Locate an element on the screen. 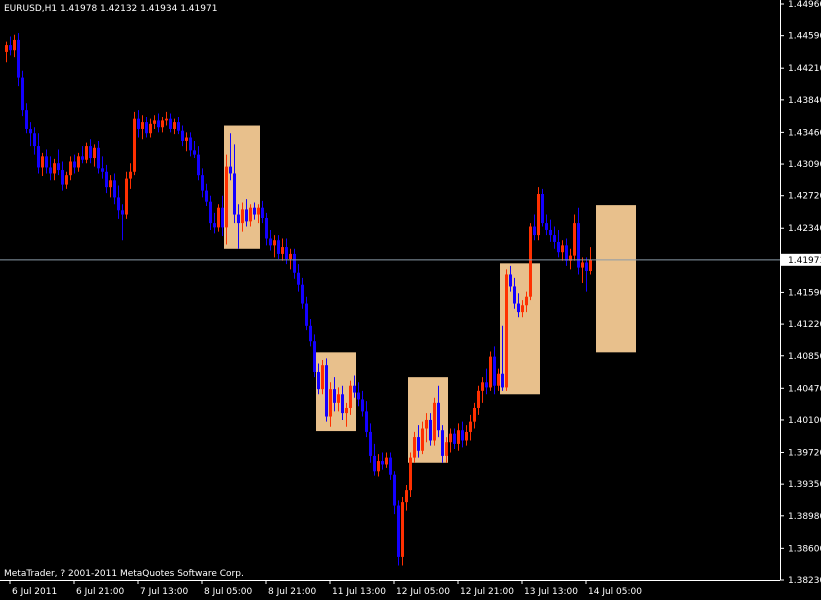 Image resolution: width=821 pixels, height=600 pixels. y-tick-label: 1.44210 is located at coordinates (804, 69).